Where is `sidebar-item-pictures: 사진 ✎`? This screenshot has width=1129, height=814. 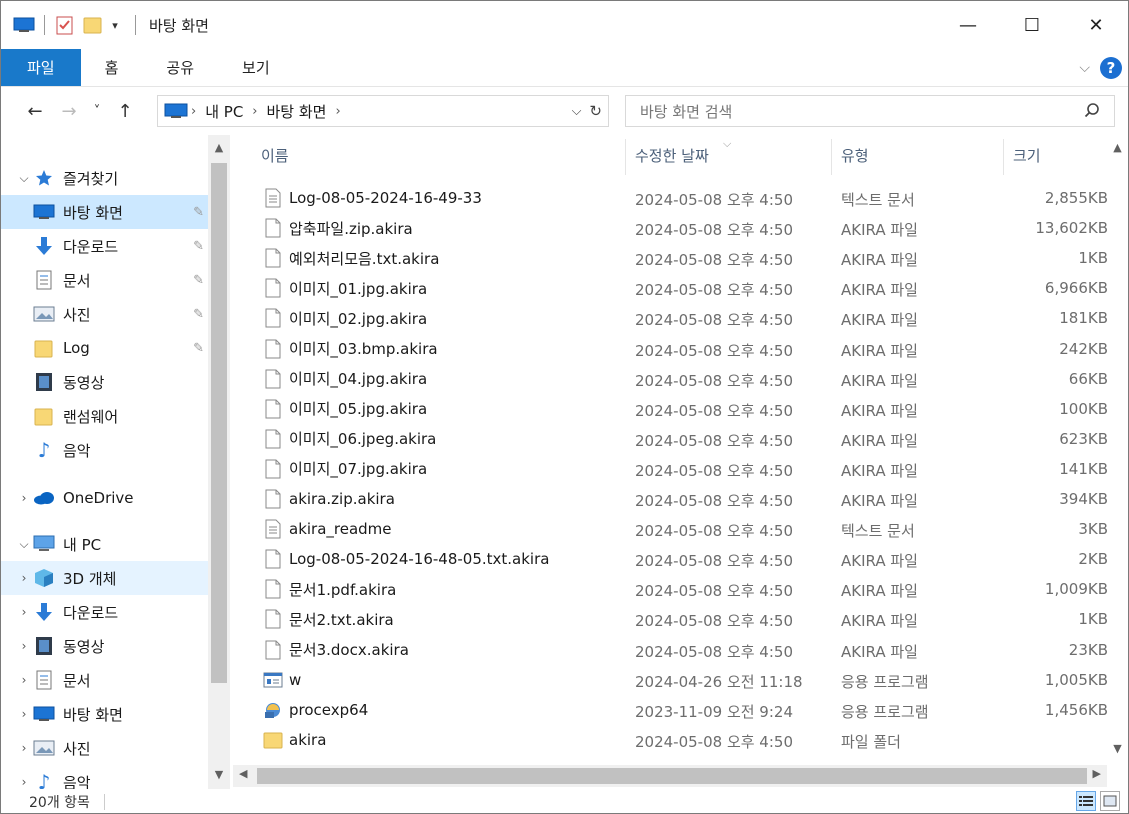 sidebar-item-pictures: 사진 ✎ is located at coordinates (104, 314).